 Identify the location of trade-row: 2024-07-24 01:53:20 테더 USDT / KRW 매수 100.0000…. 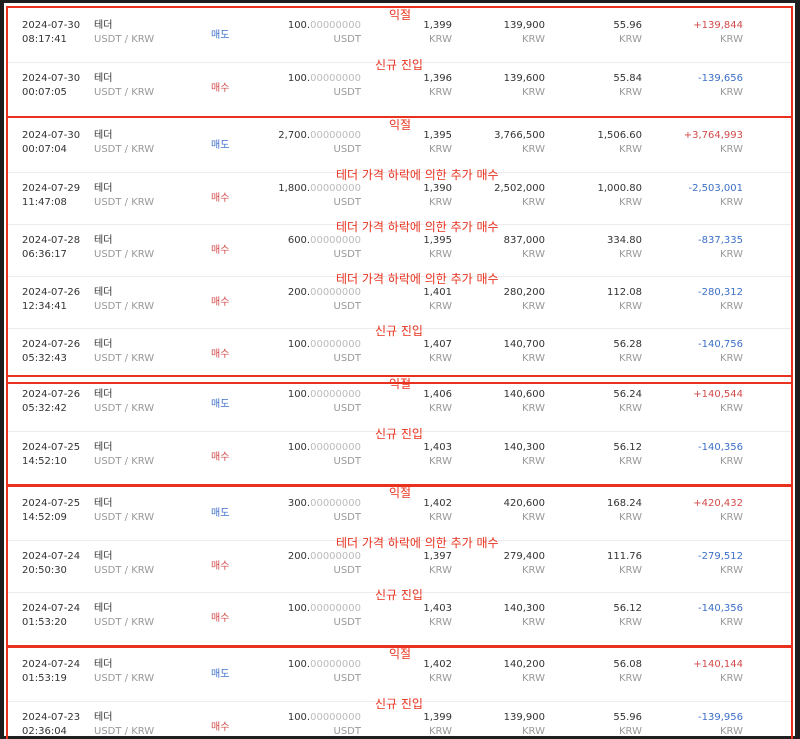
(399, 616).